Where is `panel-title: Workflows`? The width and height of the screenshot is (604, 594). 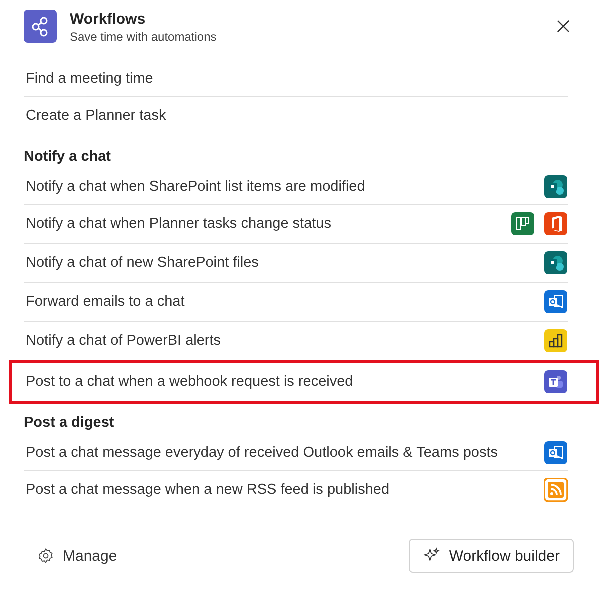
panel-title: Workflows is located at coordinates (108, 19).